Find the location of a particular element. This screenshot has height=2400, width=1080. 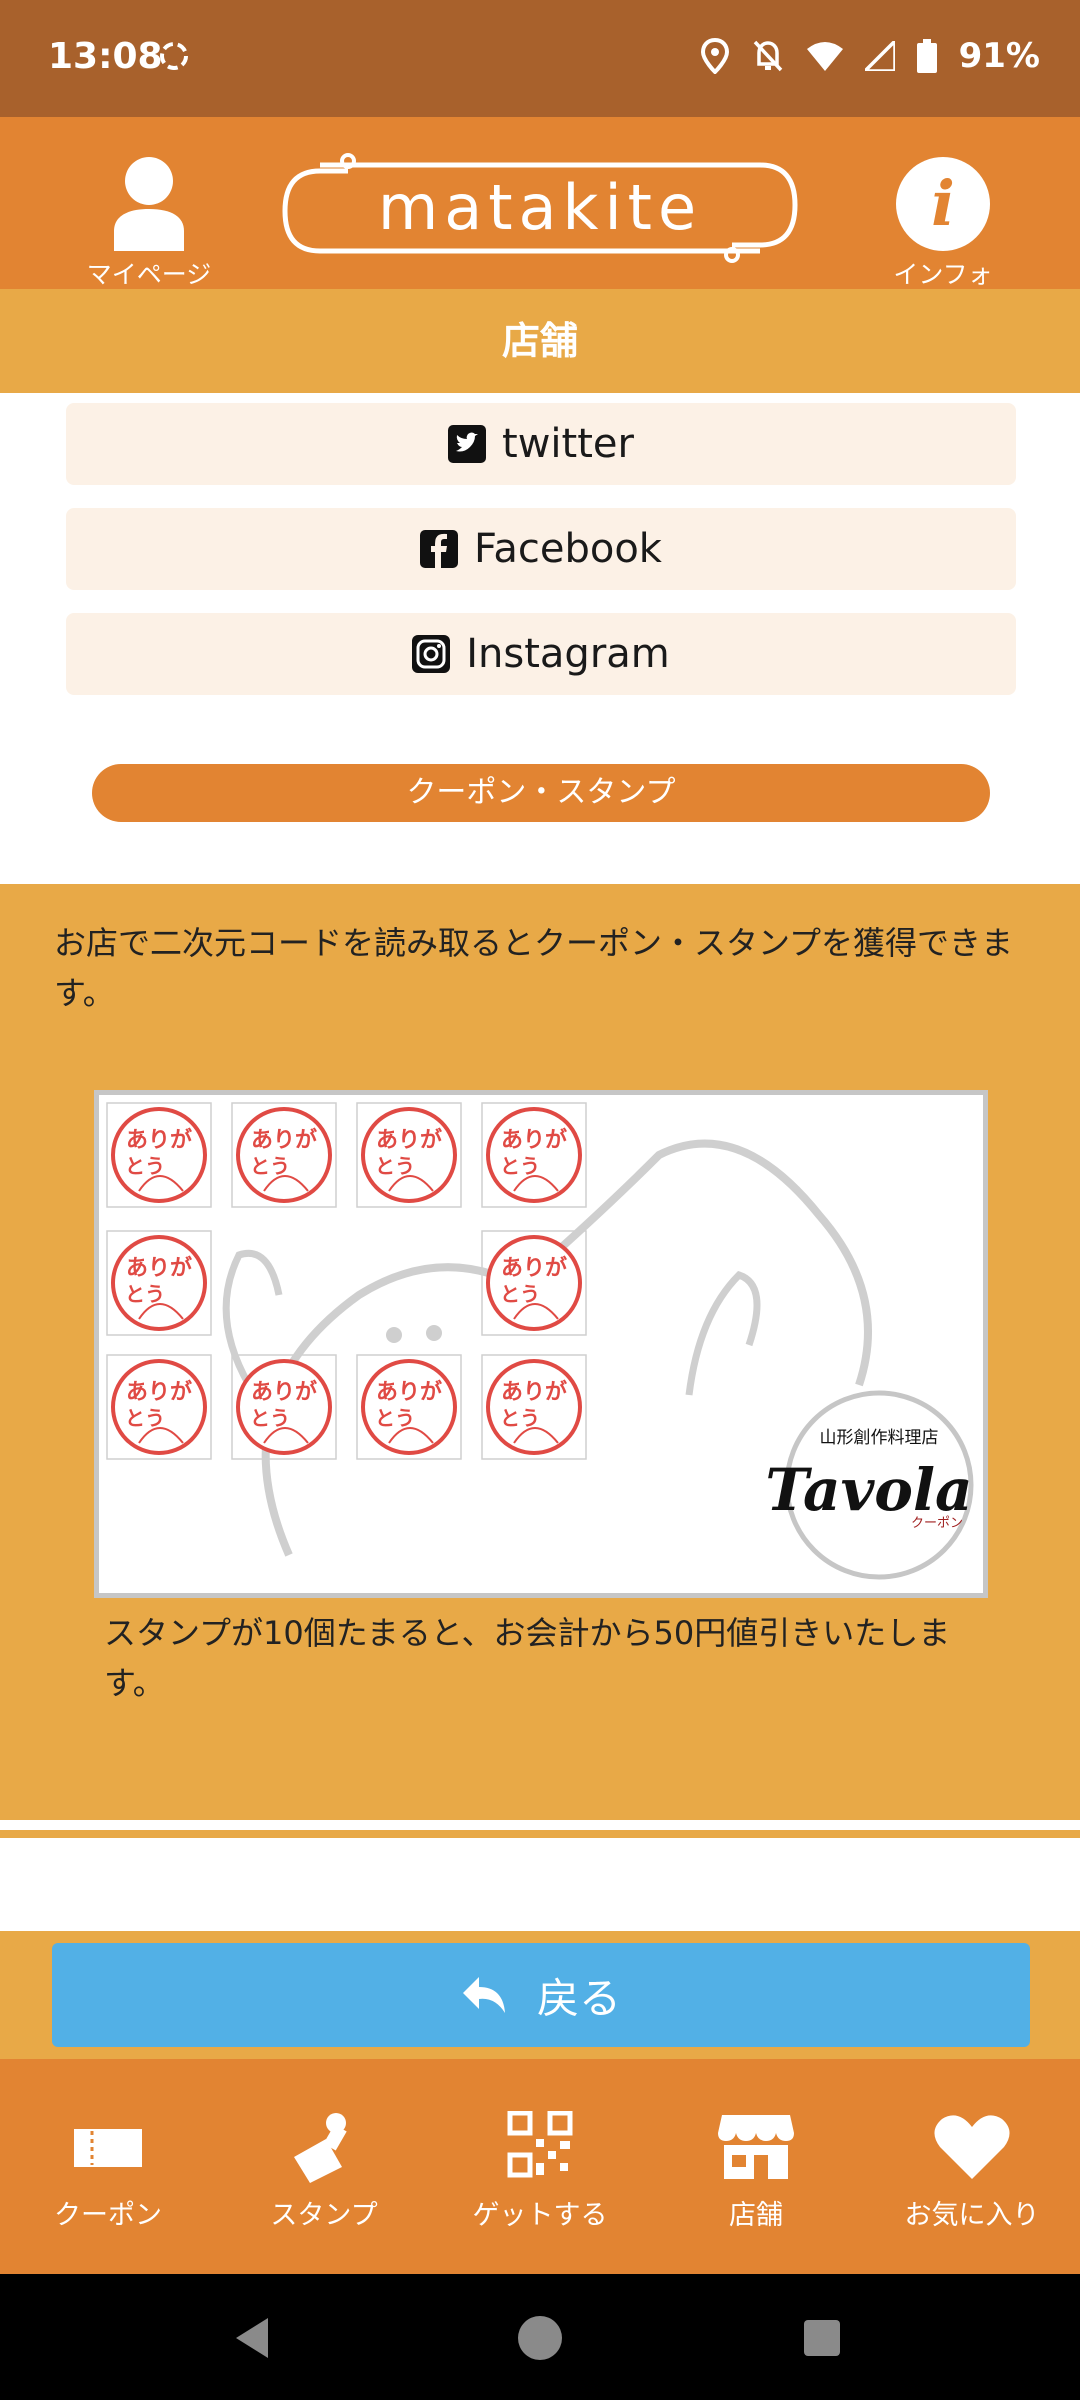

twitter-button: twitter is located at coordinates (541, 444).